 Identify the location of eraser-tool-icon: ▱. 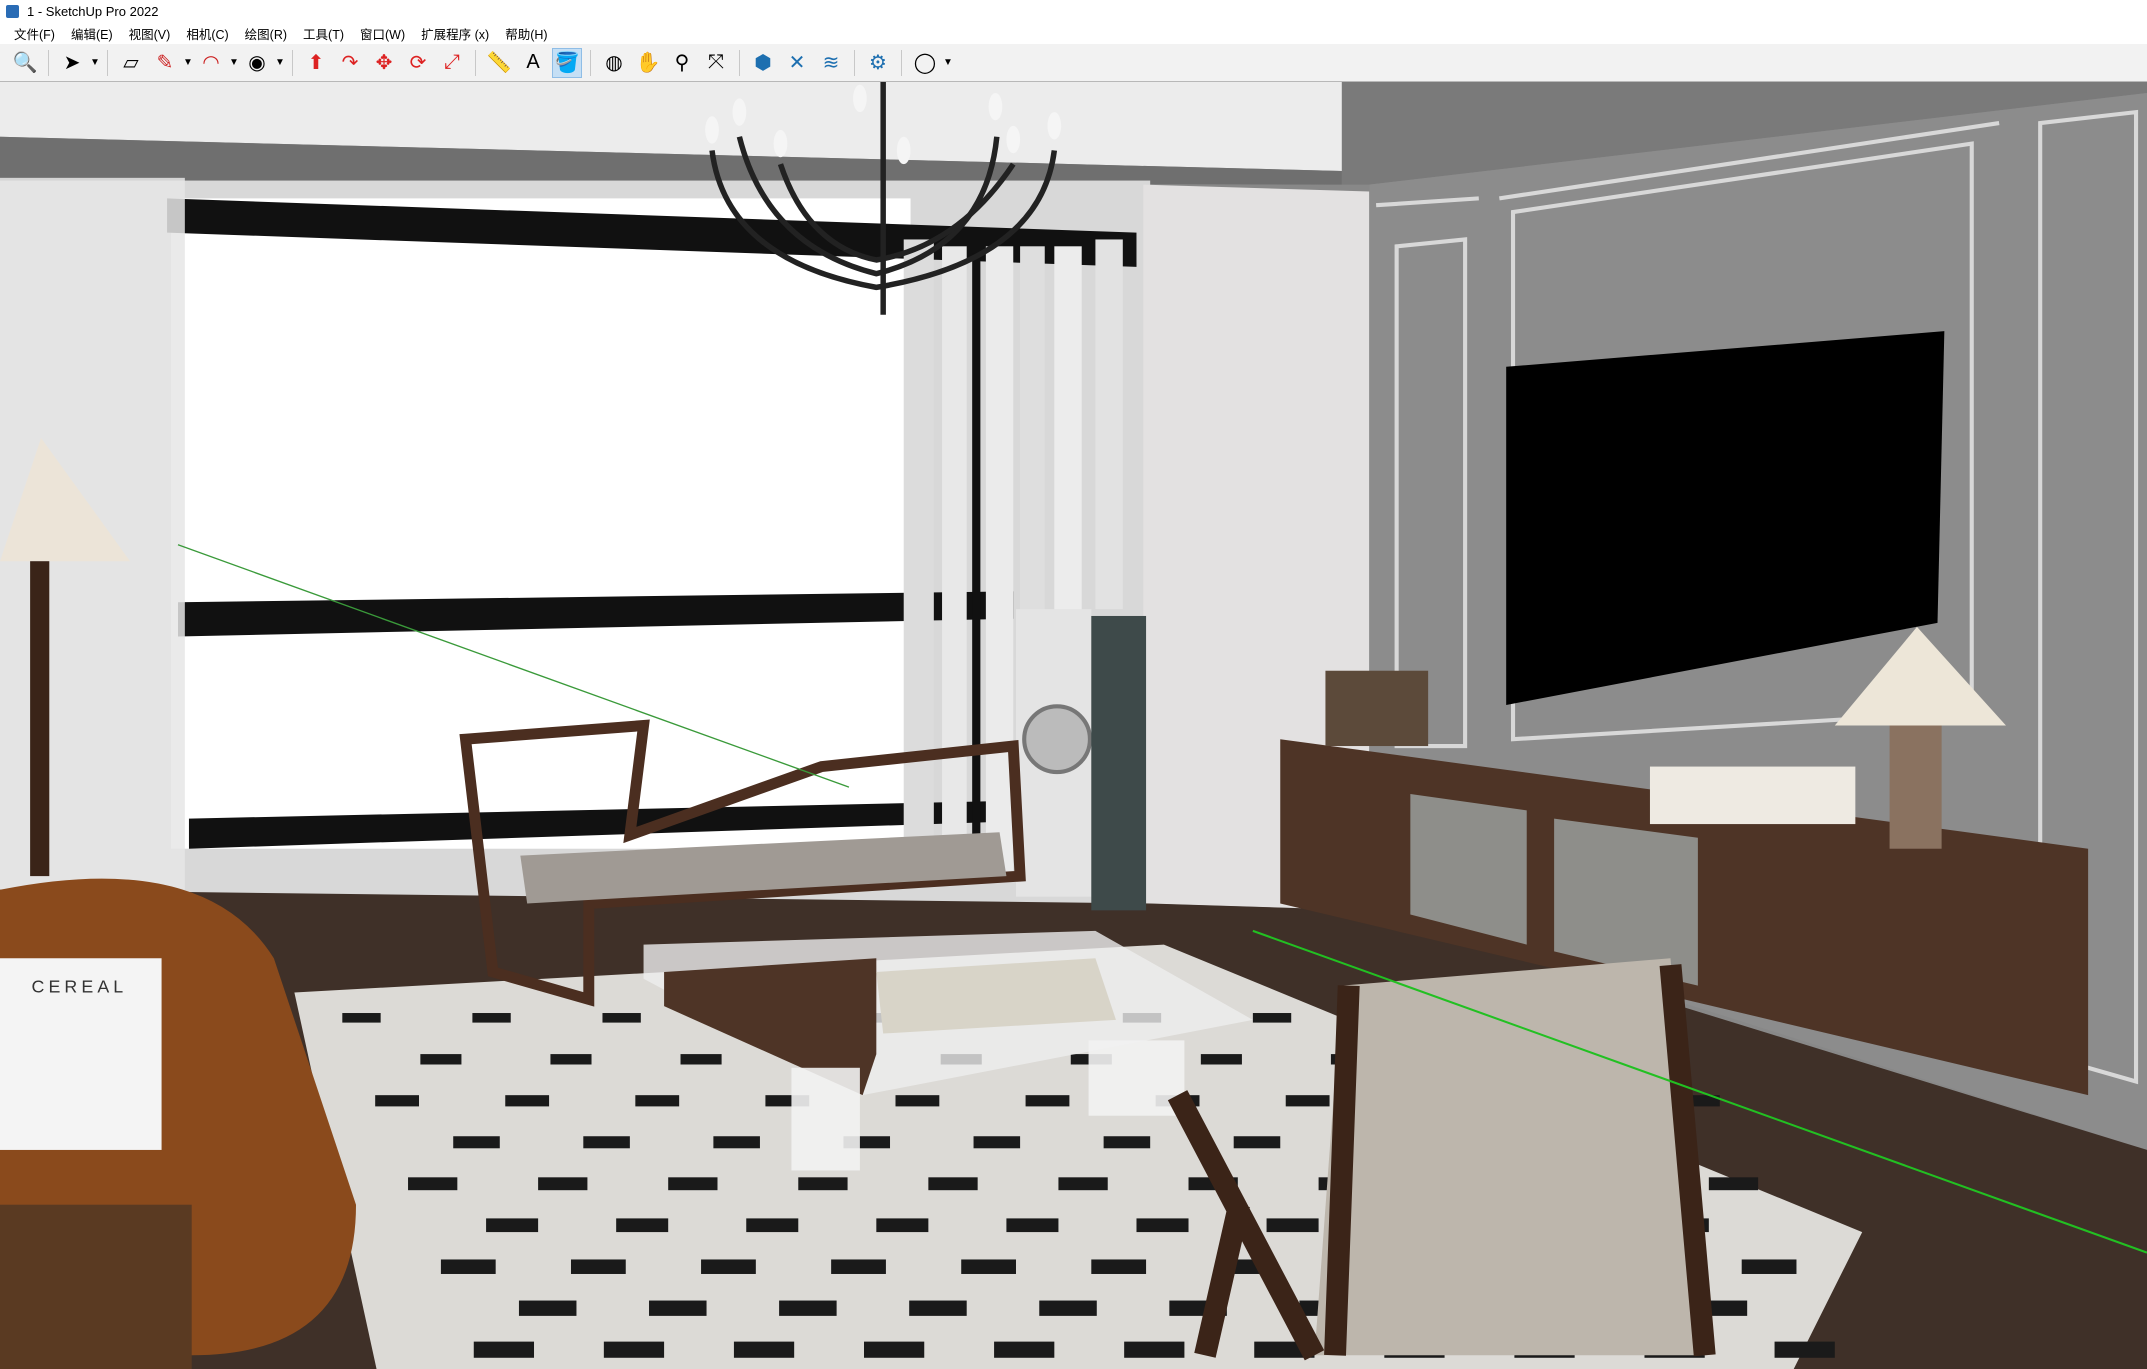
(131, 63).